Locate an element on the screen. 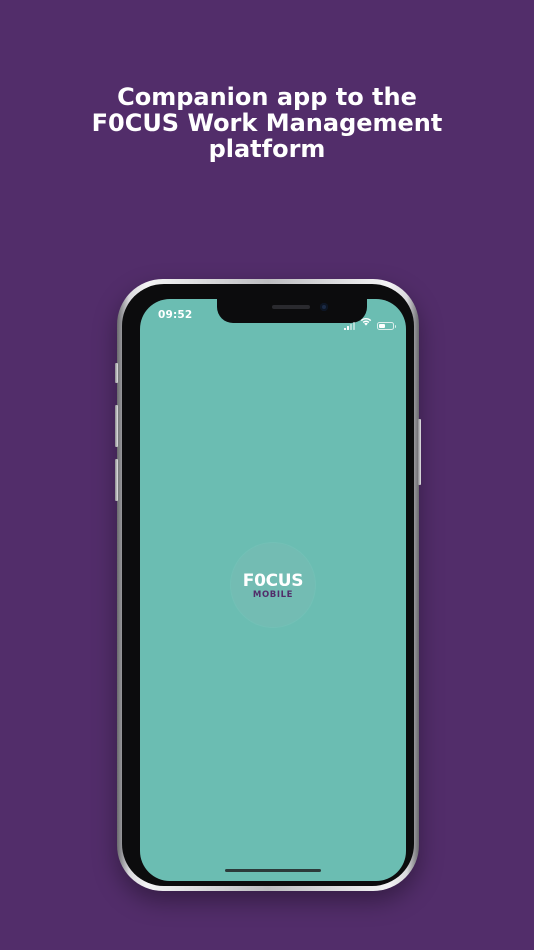  speaker-grille is located at coordinates (291, 307).